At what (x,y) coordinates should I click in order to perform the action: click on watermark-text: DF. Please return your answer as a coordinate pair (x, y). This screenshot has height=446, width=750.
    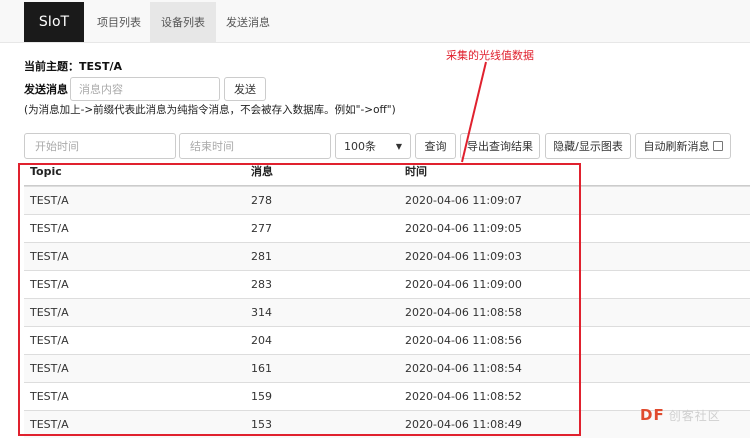
    Looking at the image, I should click on (652, 415).